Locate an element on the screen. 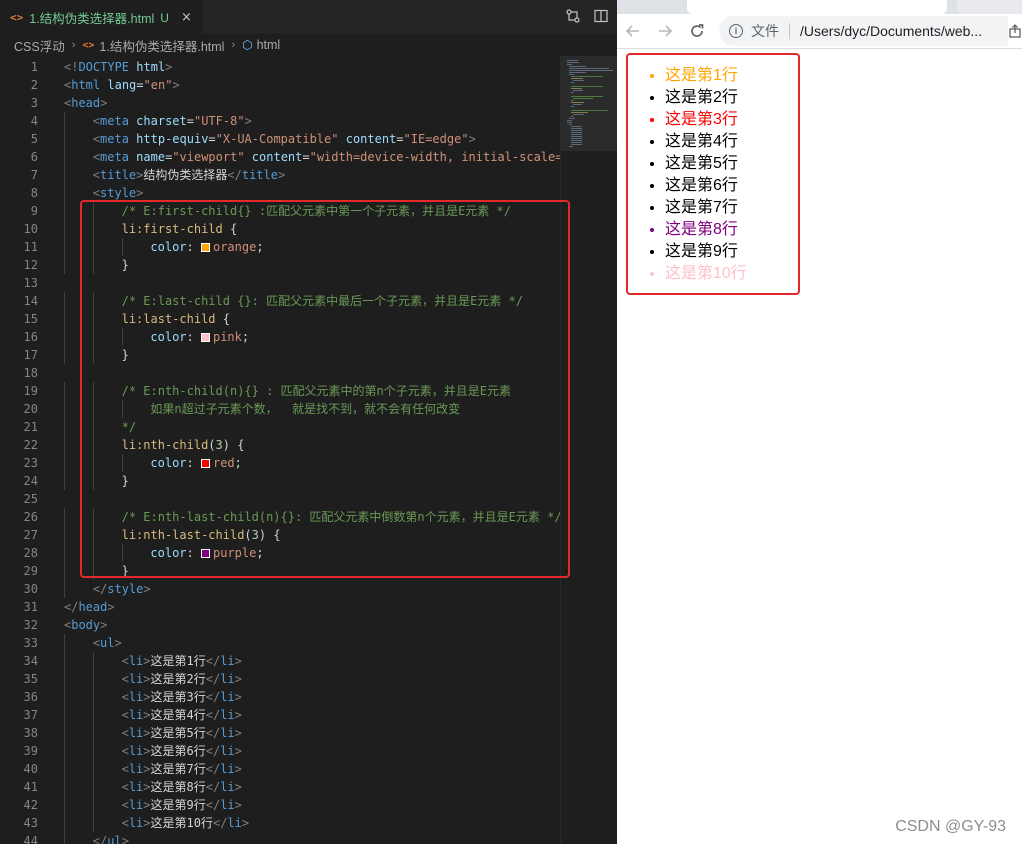  code-line: 43 <li>这是第10行</li> is located at coordinates (280, 823).